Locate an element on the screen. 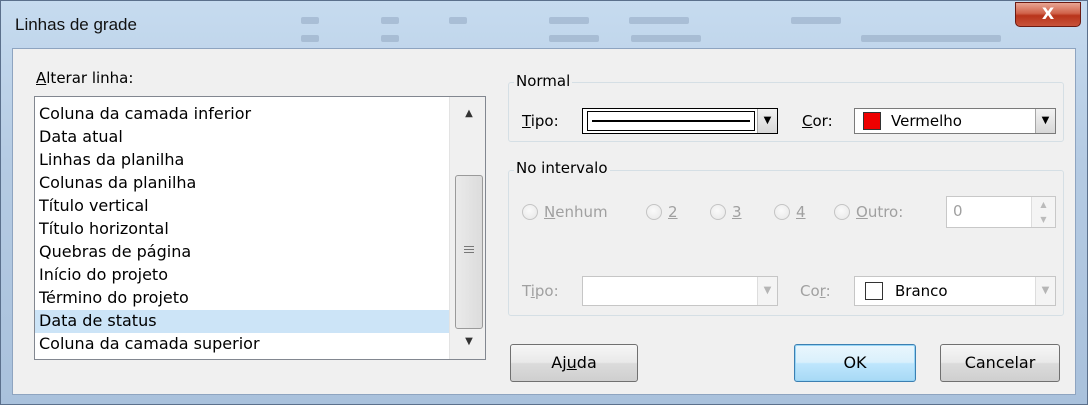 Image resolution: width=1088 pixels, height=405 pixels. line-preview-box is located at coordinates (671, 121).